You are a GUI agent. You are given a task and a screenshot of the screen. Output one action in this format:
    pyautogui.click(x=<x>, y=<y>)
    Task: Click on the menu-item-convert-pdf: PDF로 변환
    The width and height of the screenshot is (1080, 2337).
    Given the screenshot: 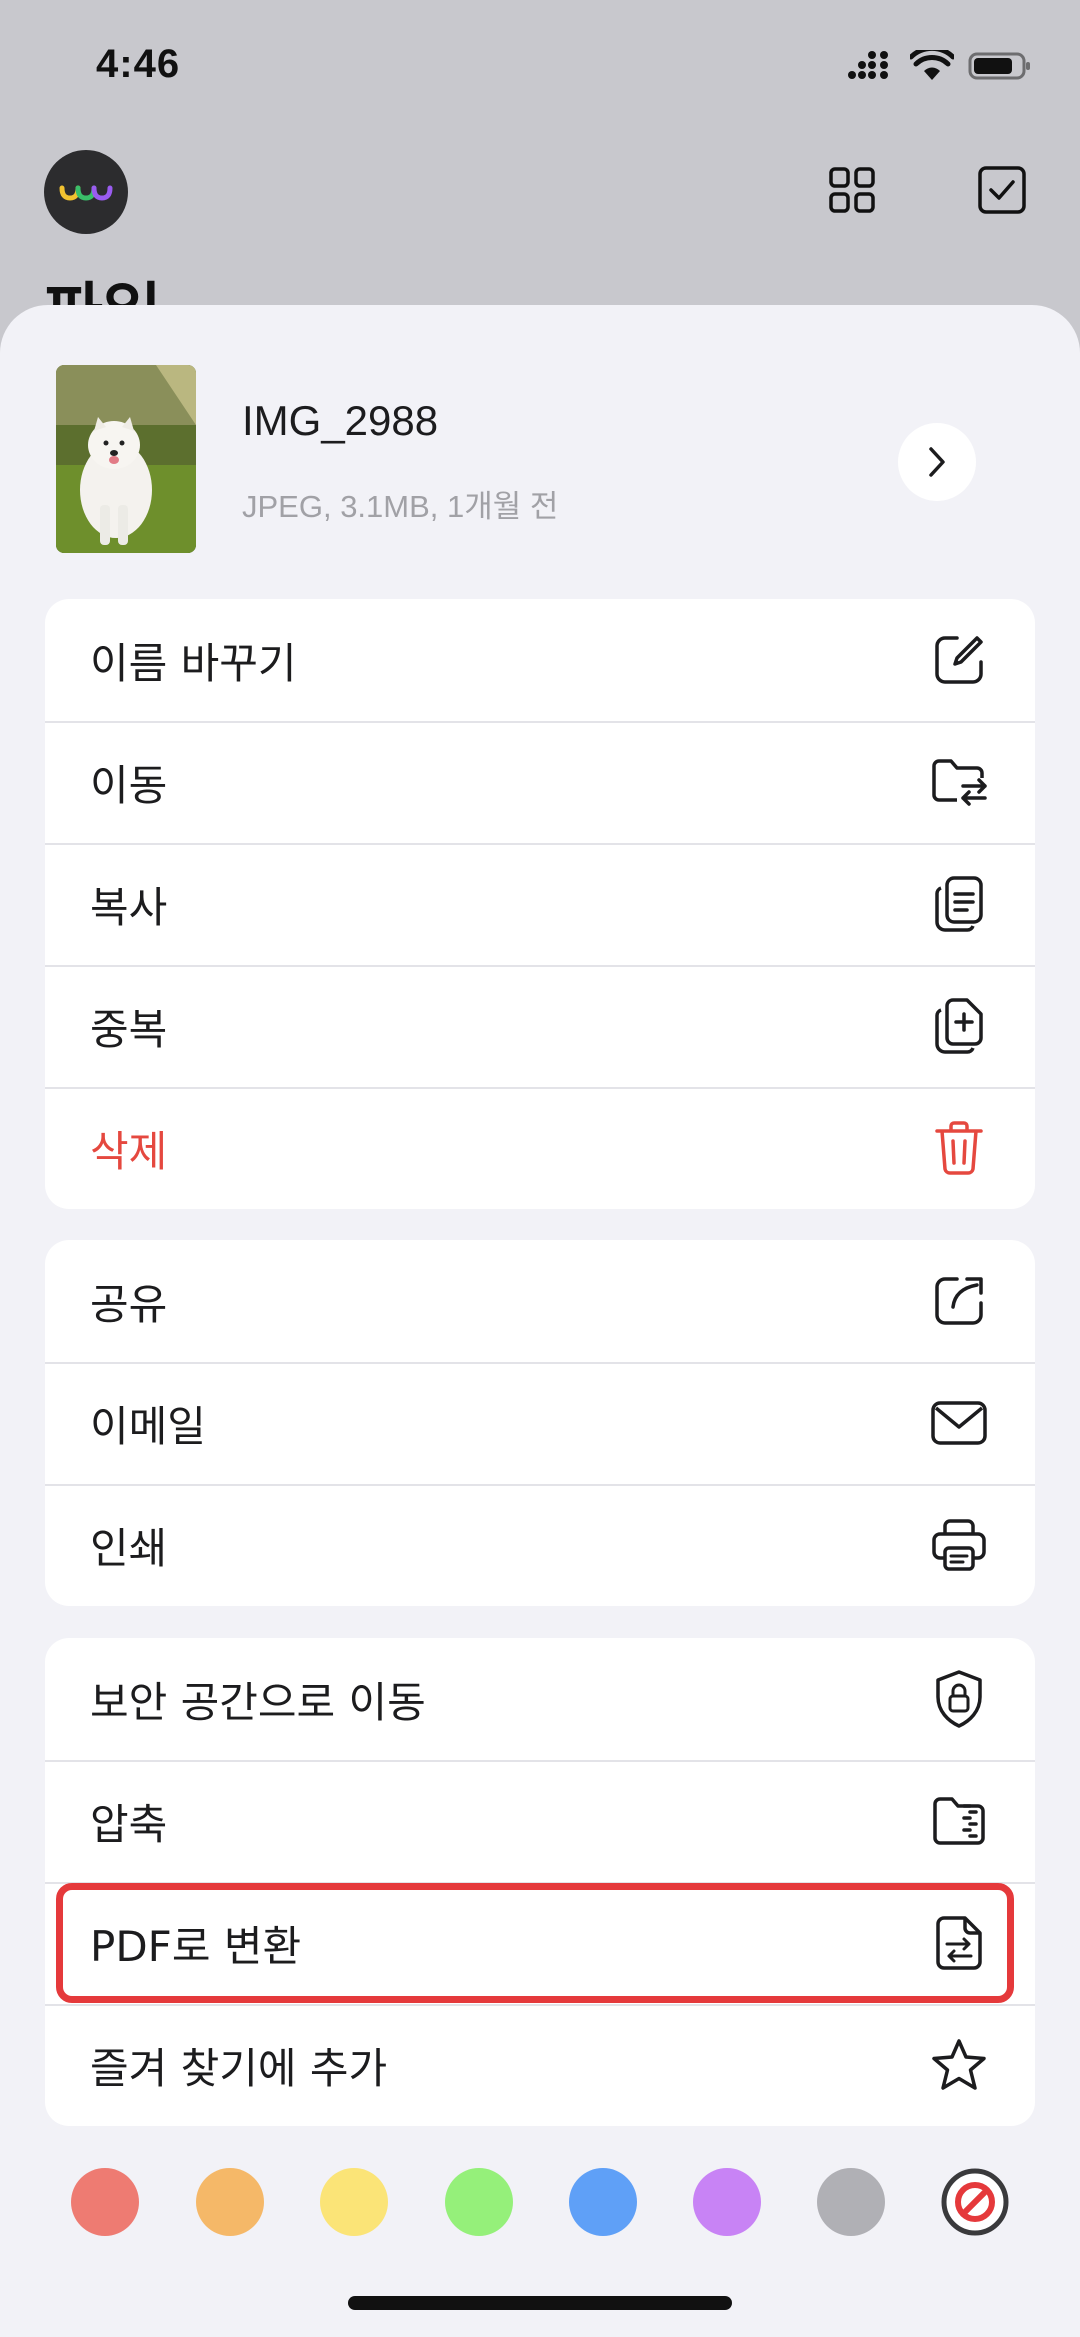 What is the action you would take?
    pyautogui.click(x=540, y=1943)
    